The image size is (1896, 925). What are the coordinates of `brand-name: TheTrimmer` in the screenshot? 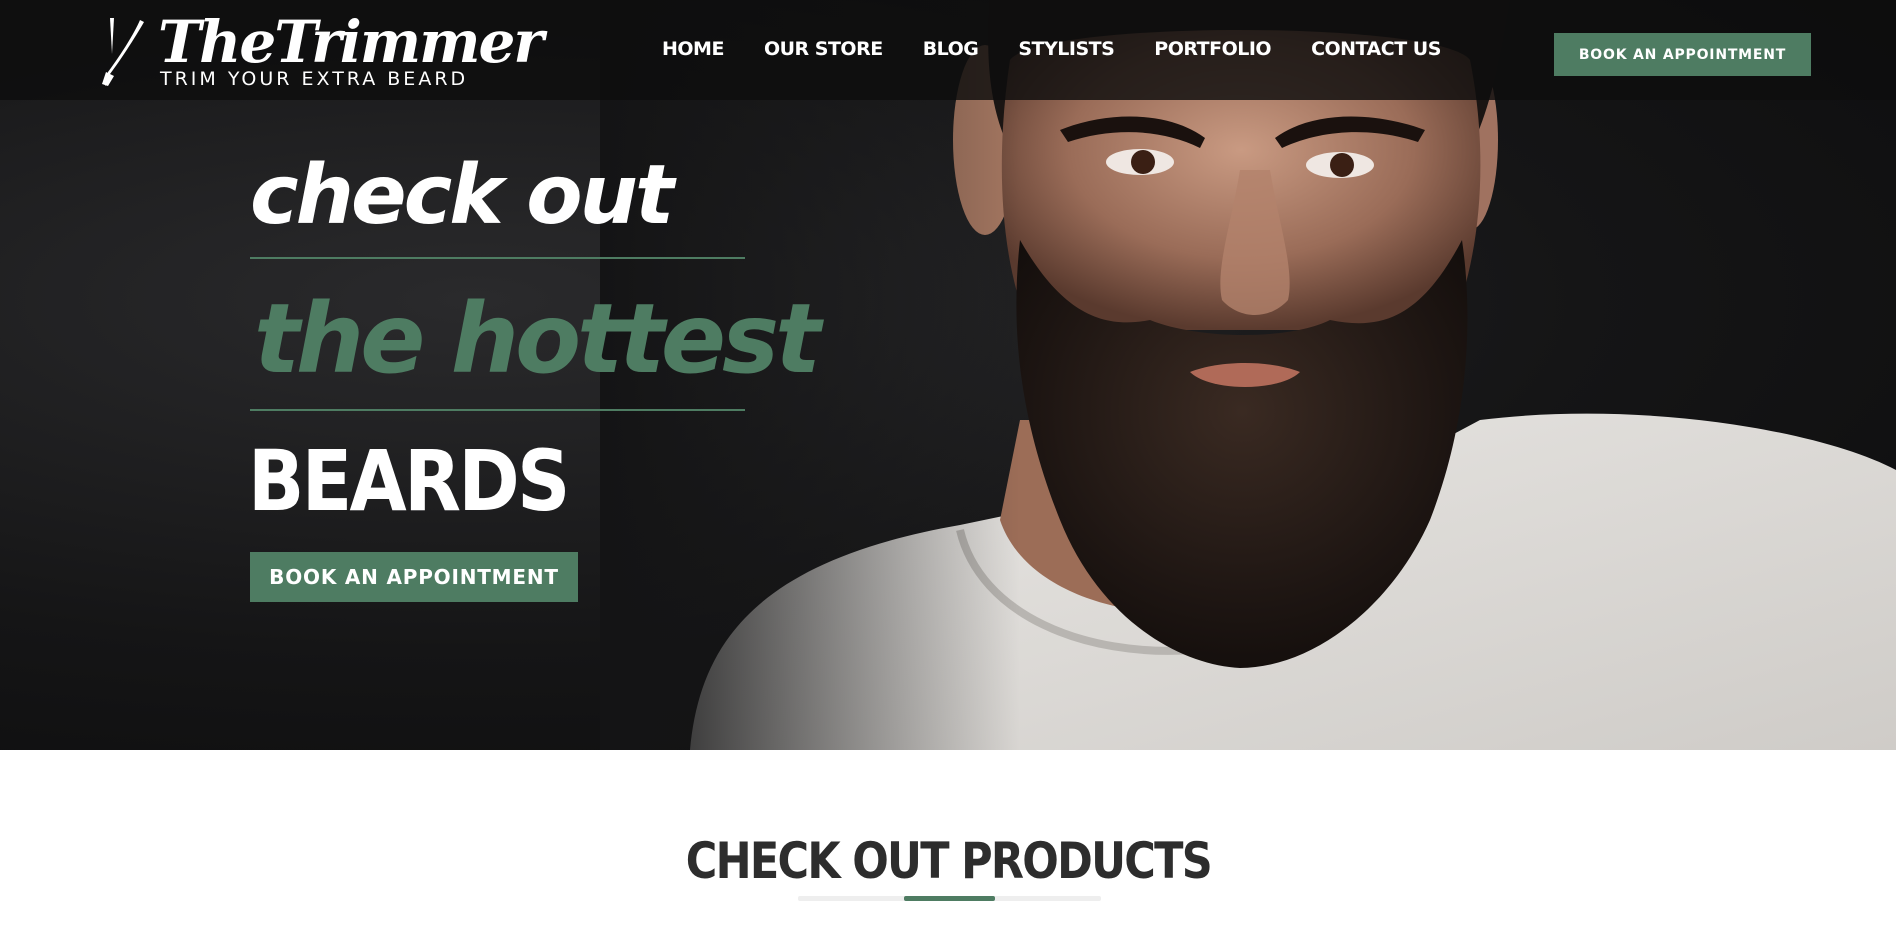 It's located at (351, 42).